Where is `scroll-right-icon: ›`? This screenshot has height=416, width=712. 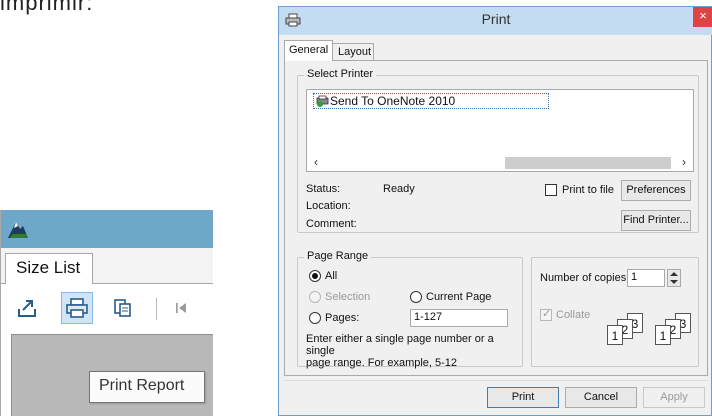 scroll-right-icon: › is located at coordinates (684, 163).